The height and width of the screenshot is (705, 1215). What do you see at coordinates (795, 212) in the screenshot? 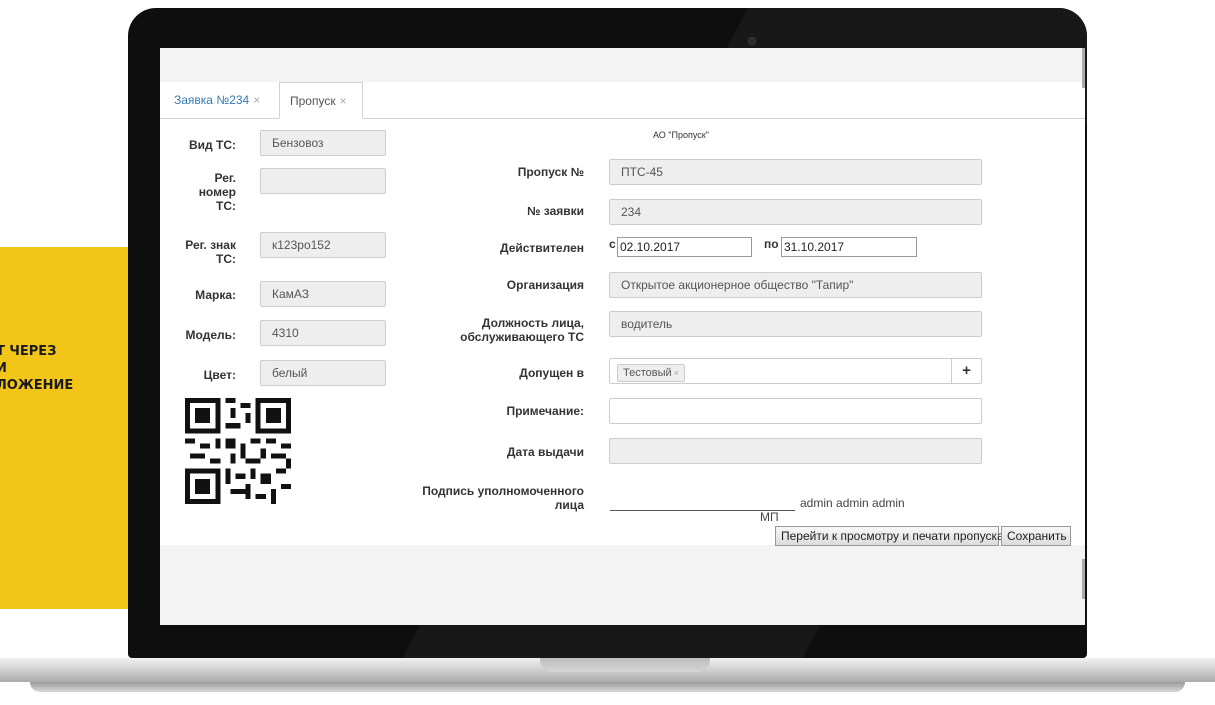
I see `request-number-field: 234` at bounding box center [795, 212].